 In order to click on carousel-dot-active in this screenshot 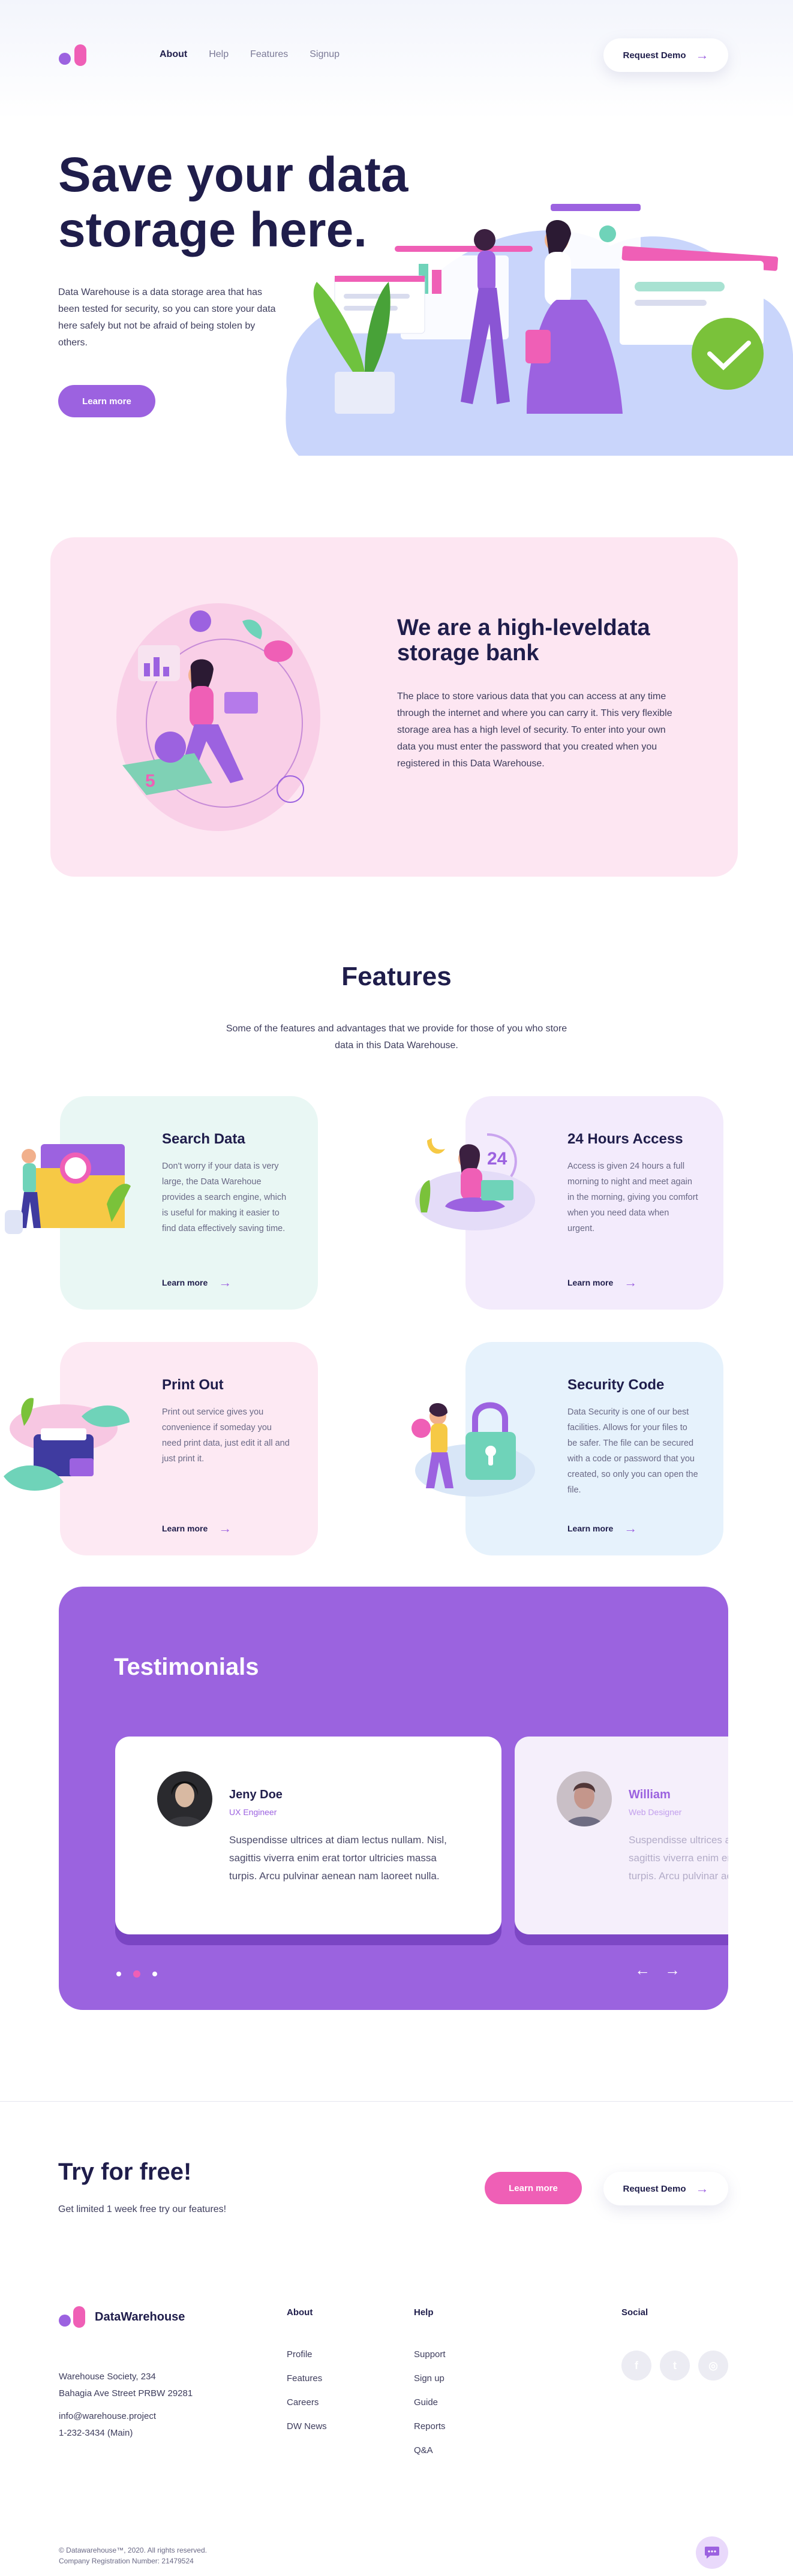, I will do `click(136, 1974)`.